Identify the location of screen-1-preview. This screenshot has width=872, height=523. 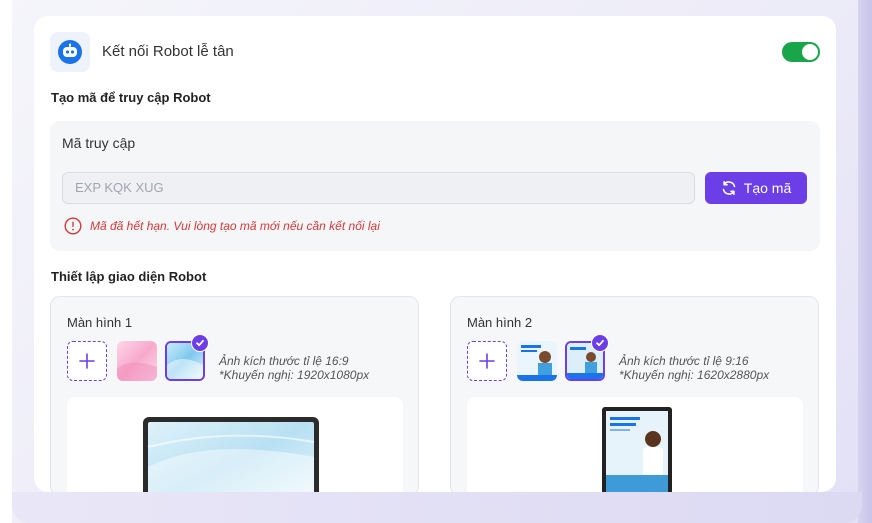
(235, 444).